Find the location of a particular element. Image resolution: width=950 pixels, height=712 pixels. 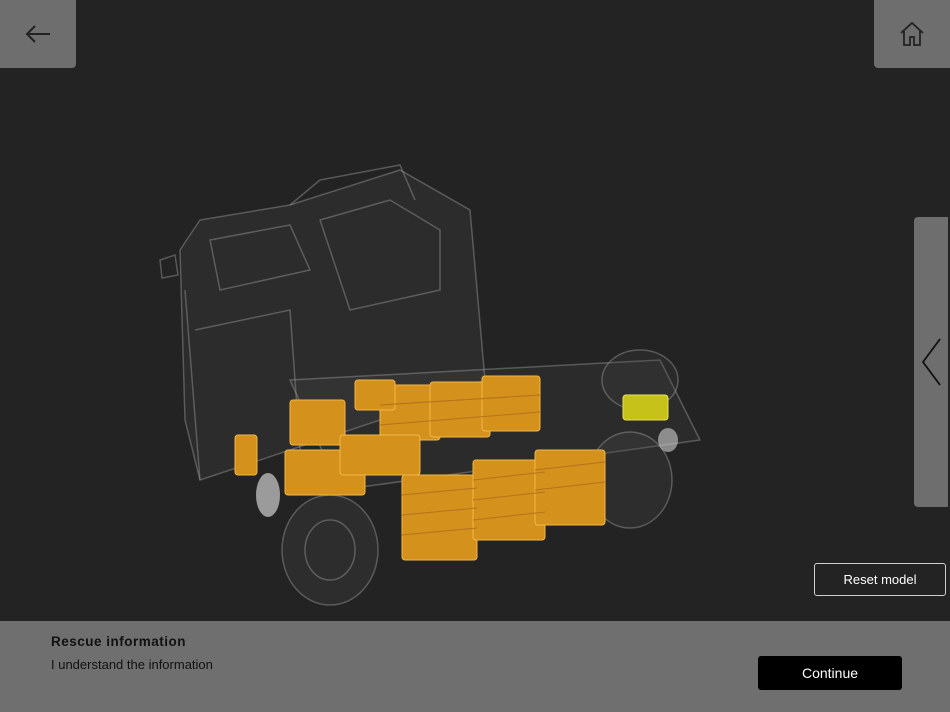

continue-button: Continue is located at coordinates (830, 673).